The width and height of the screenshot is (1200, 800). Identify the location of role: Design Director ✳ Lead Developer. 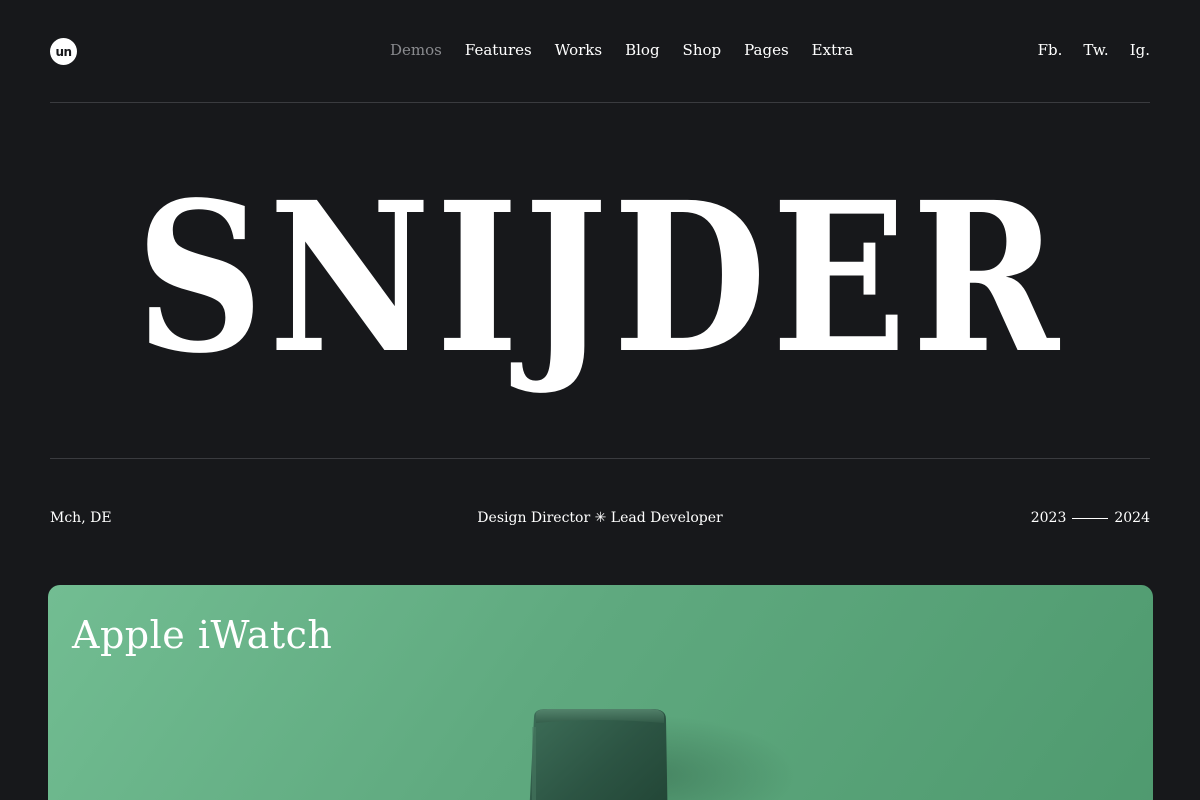
(600, 518).